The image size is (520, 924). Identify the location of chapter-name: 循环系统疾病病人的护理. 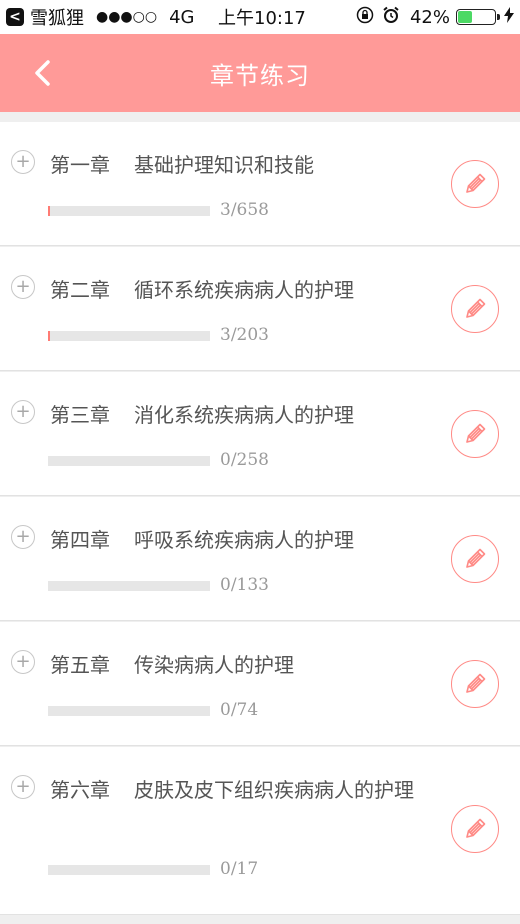
(244, 290).